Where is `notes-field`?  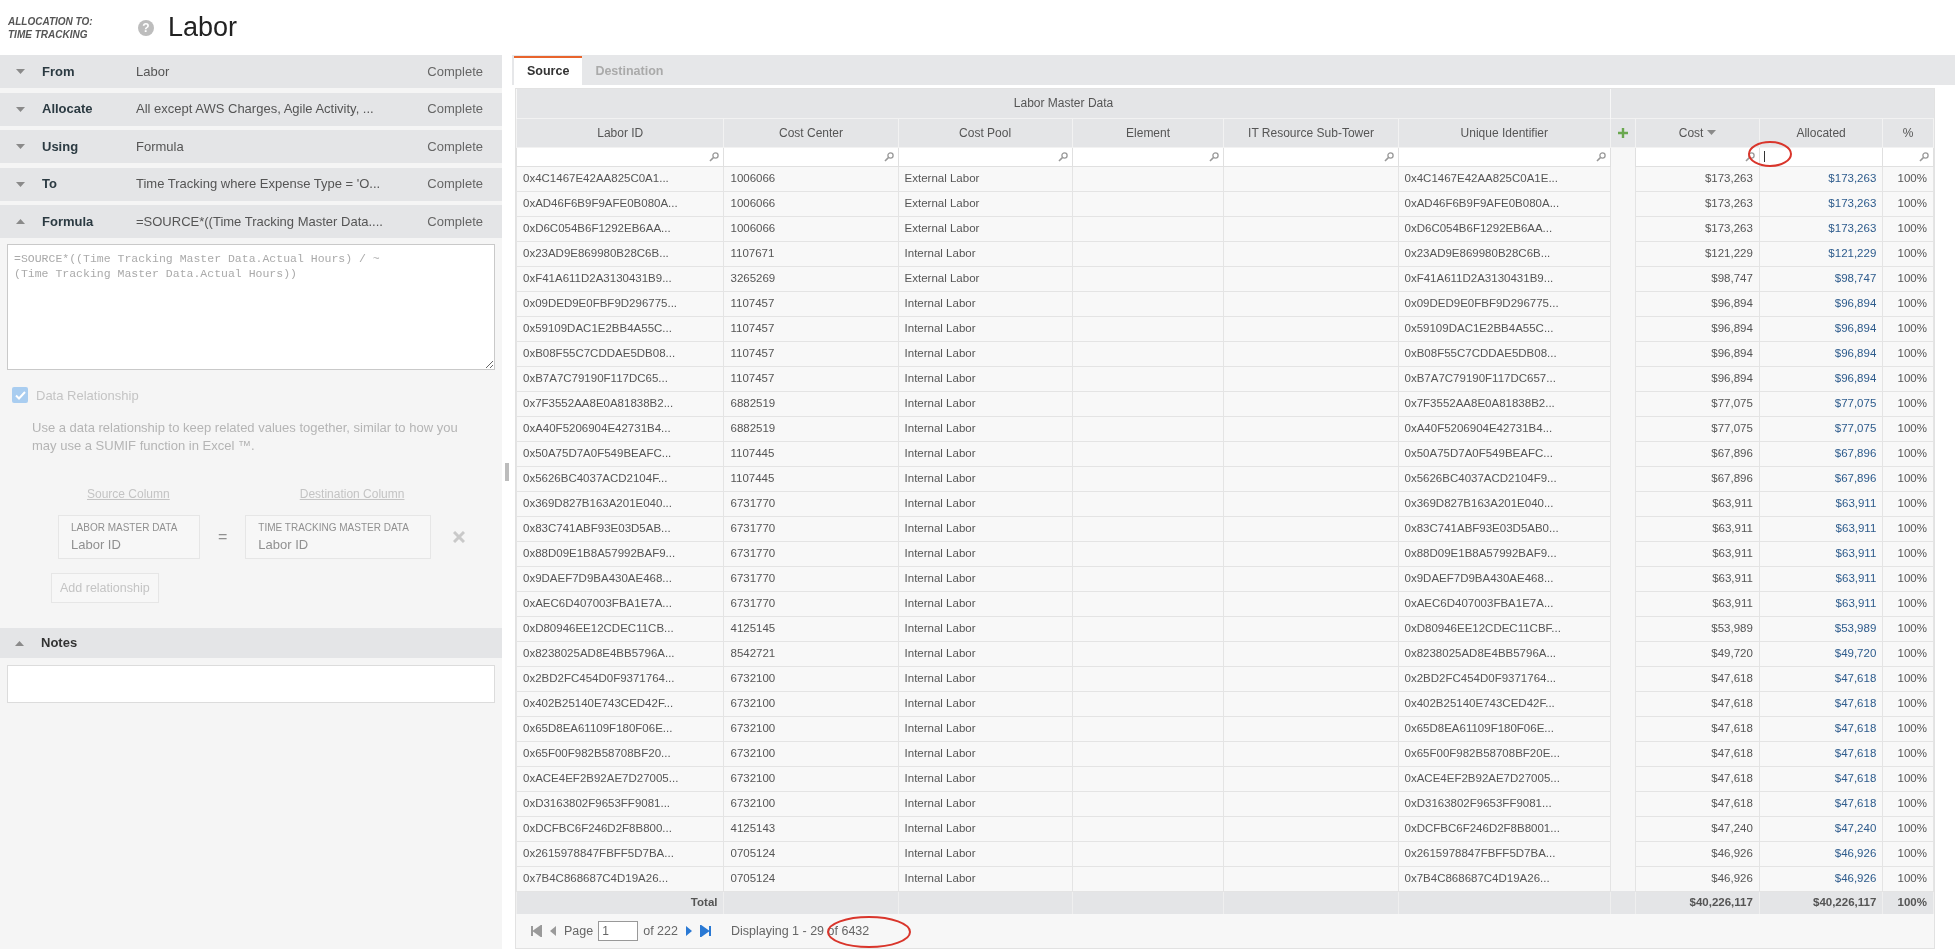
notes-field is located at coordinates (251, 684).